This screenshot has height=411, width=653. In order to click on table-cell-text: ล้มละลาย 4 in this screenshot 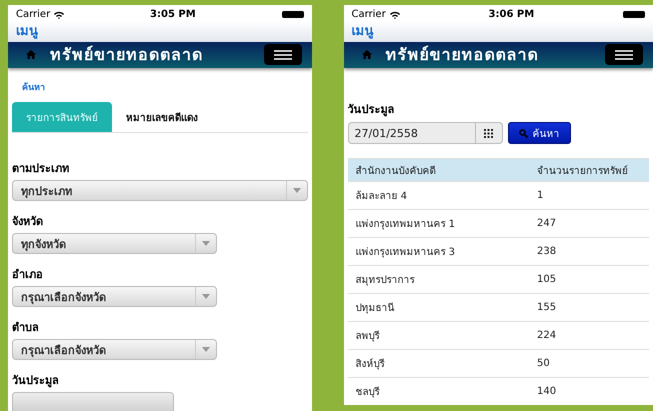, I will do `click(381, 196)`.